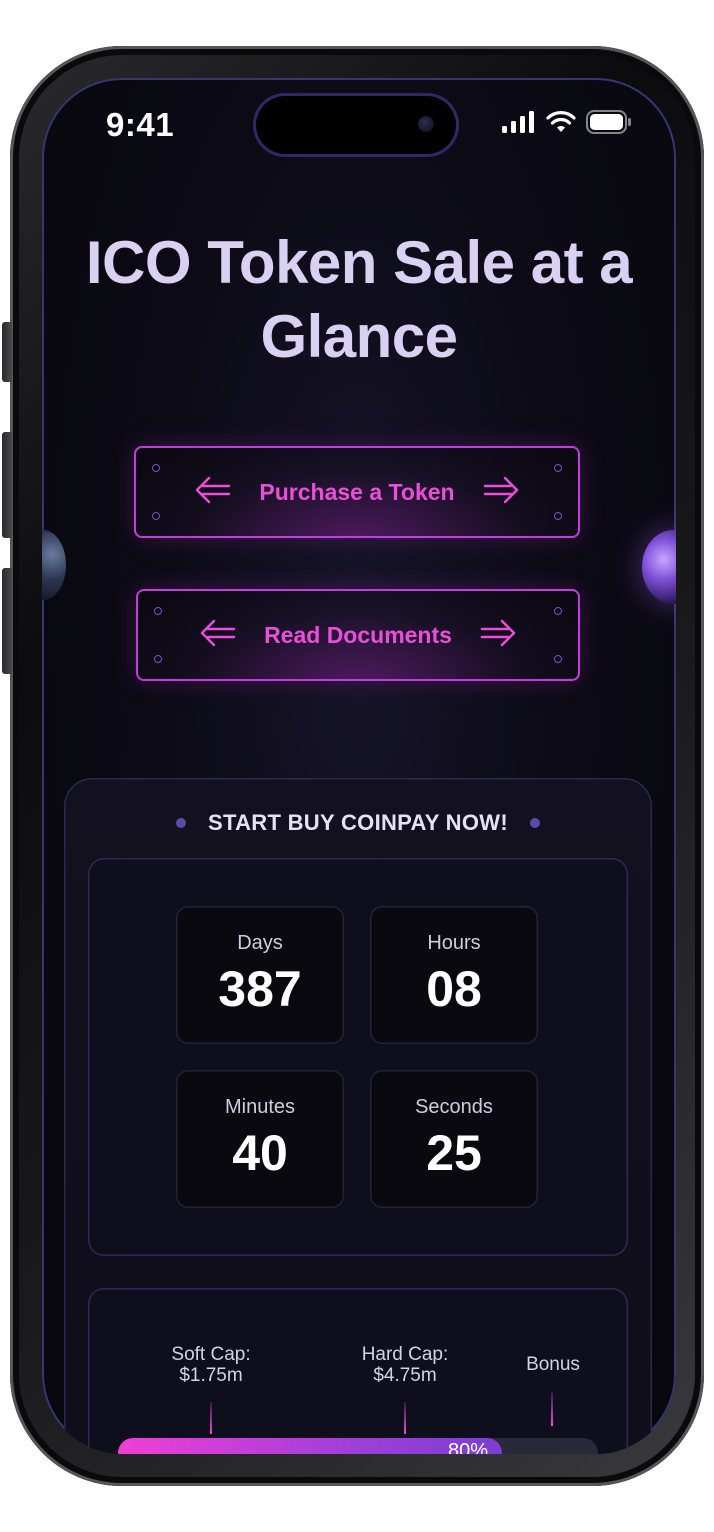  I want to click on countdown-seconds: Seconds 25, so click(454, 1139).